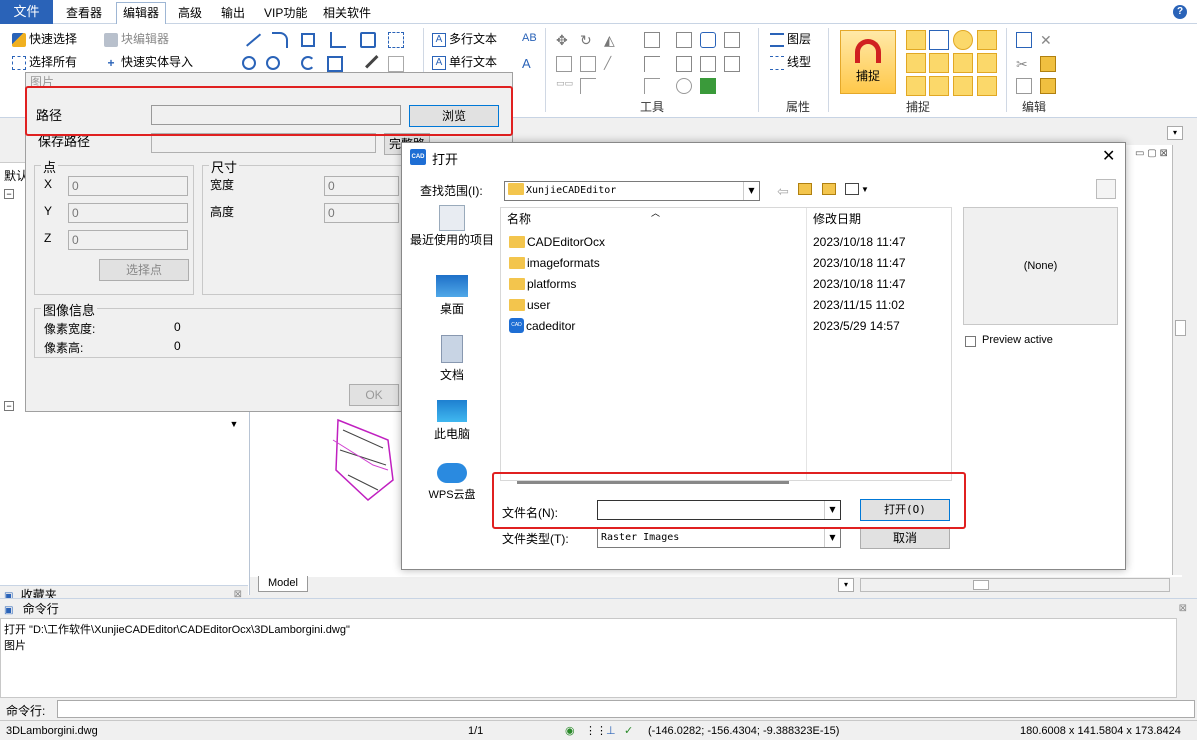 The width and height of the screenshot is (1197, 740). I want to click on text-edit-icon: A, so click(530, 64).